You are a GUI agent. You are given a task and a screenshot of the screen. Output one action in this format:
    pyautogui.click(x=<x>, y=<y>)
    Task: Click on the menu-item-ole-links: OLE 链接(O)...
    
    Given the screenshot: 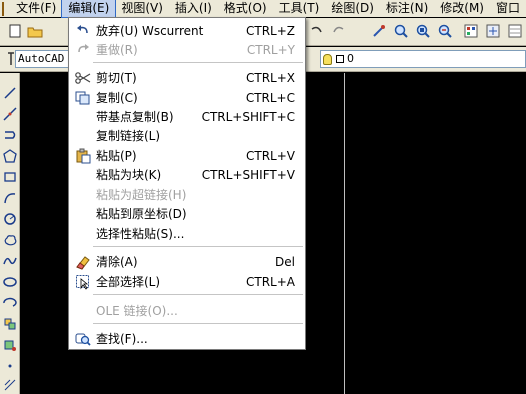 What is the action you would take?
    pyautogui.click(x=187, y=310)
    